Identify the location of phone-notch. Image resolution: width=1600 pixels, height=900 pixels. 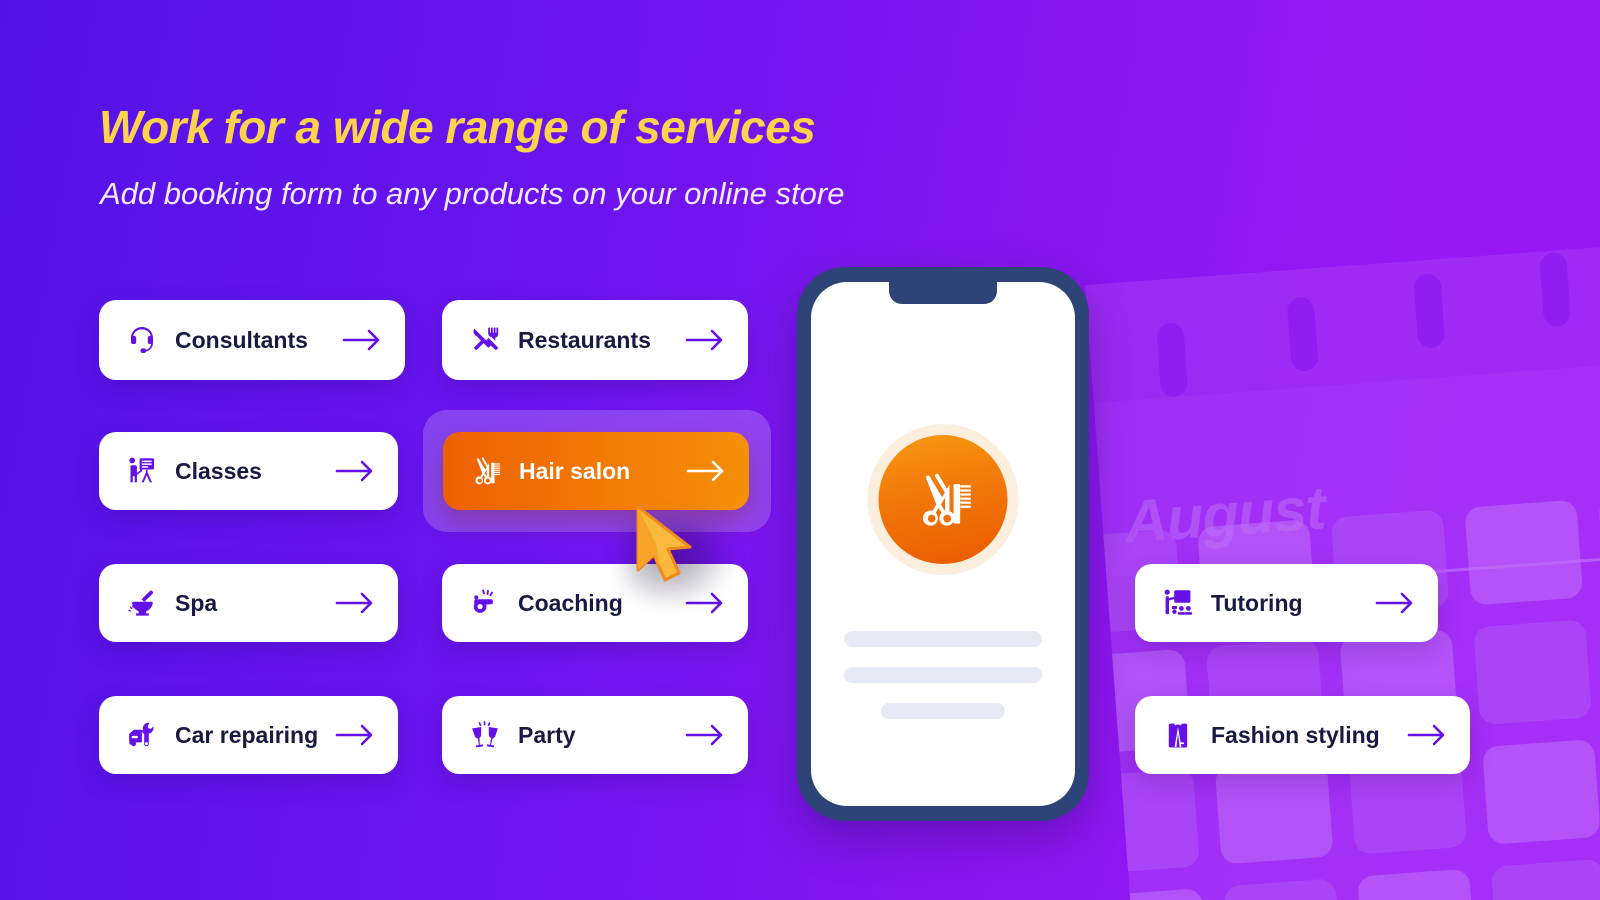
(943, 293).